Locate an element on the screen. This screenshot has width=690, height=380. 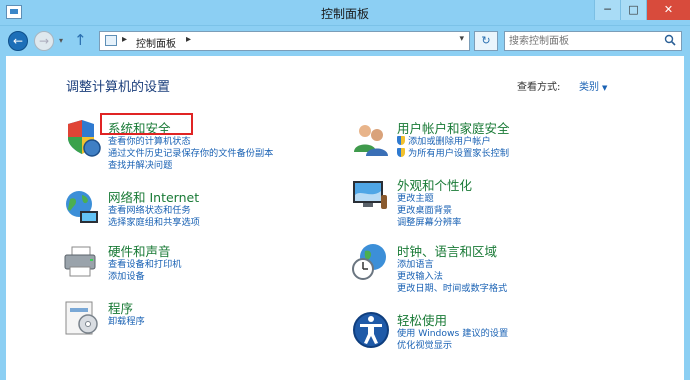
sublink: 为所有用户设置家长控制 is located at coordinates (453, 154).